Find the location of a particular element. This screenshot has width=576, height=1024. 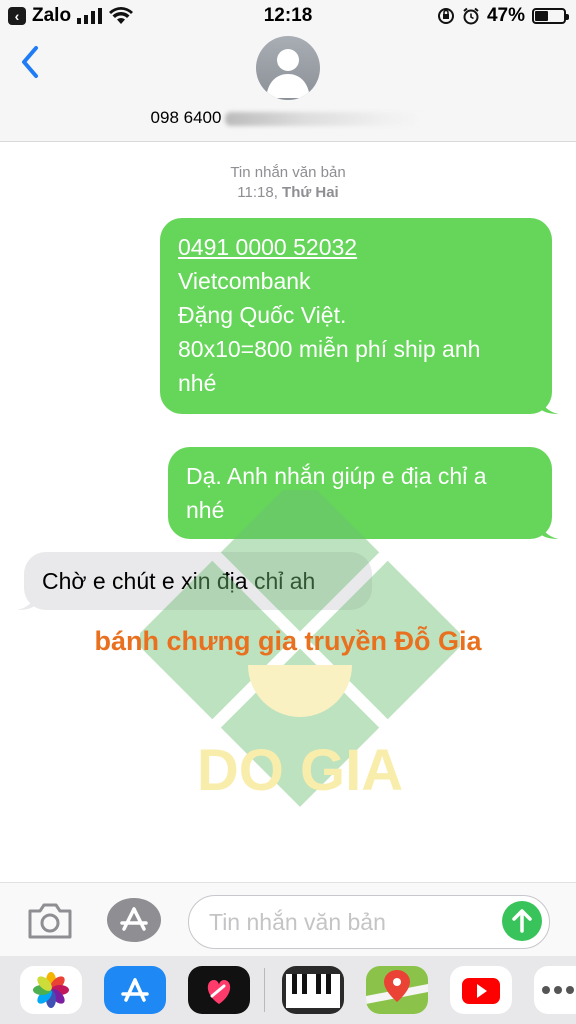

contact-avatar is located at coordinates (288, 68).